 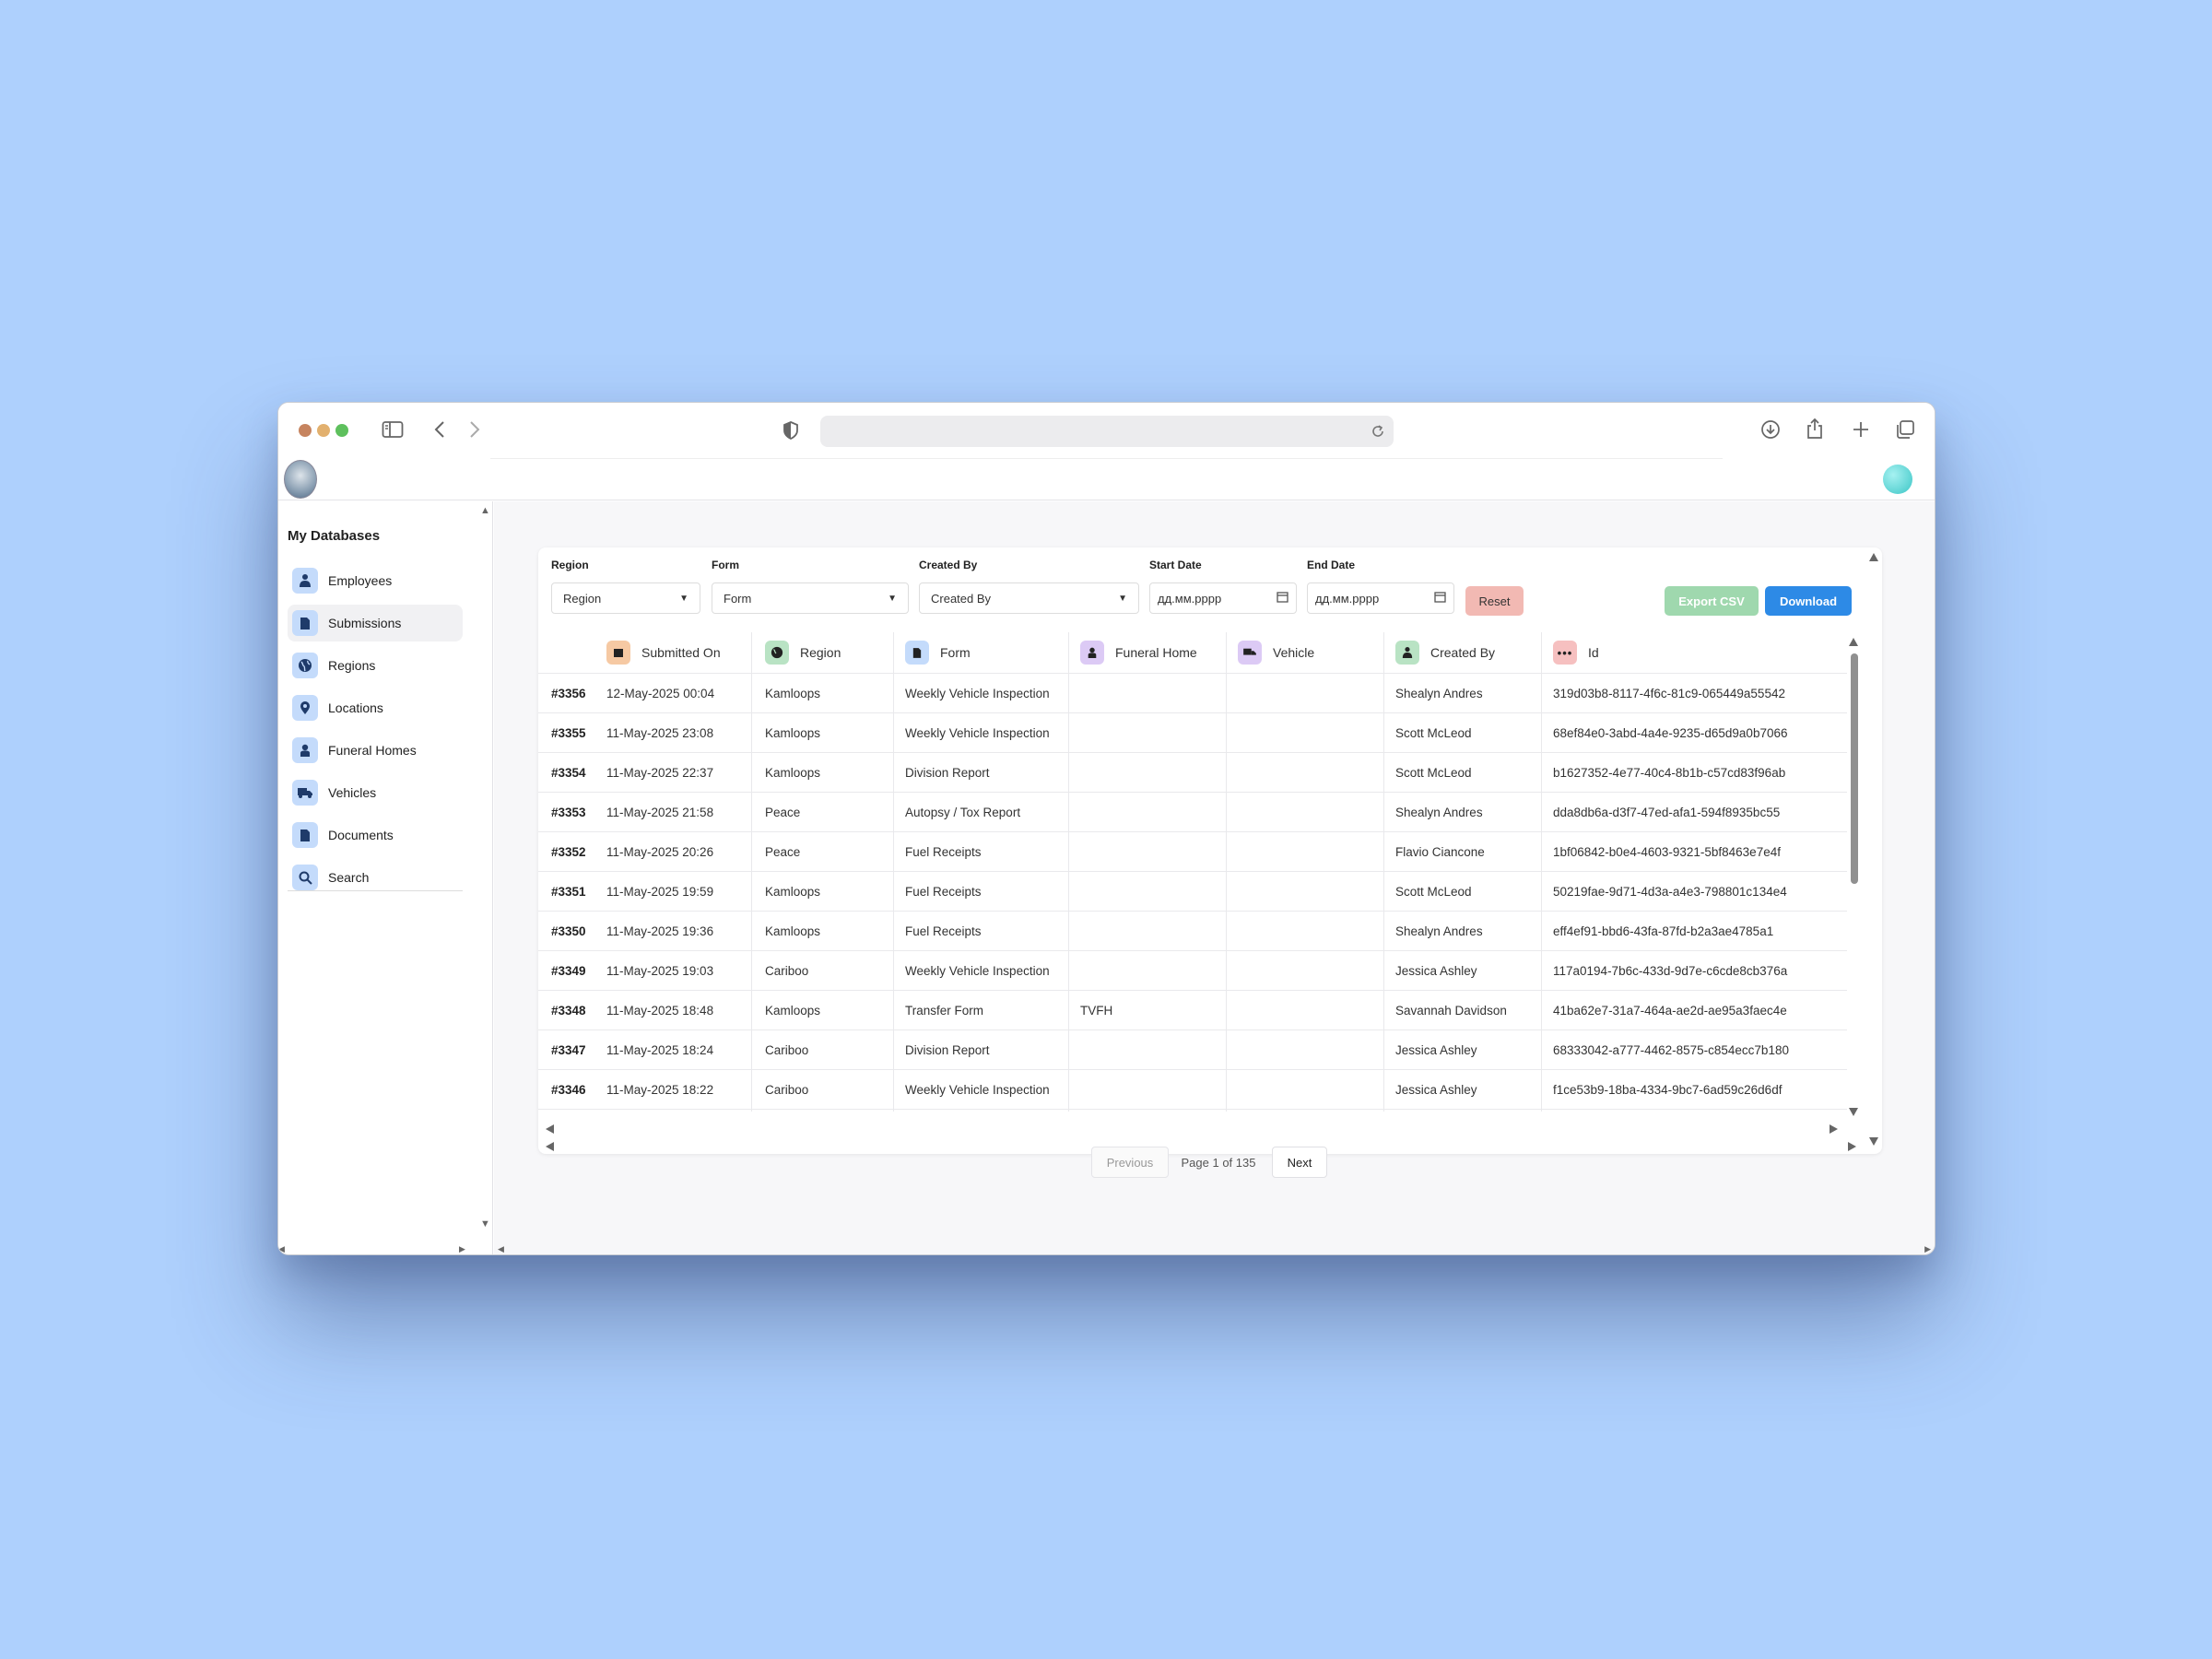 I want to click on cell-region: Cariboo, so click(x=787, y=1090).